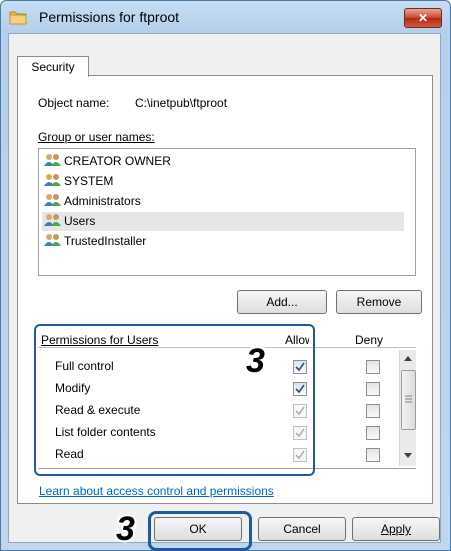  Describe the element at coordinates (223, 161) in the screenshot. I see `list-item-creator-owner: CREATOR OWNER` at that location.